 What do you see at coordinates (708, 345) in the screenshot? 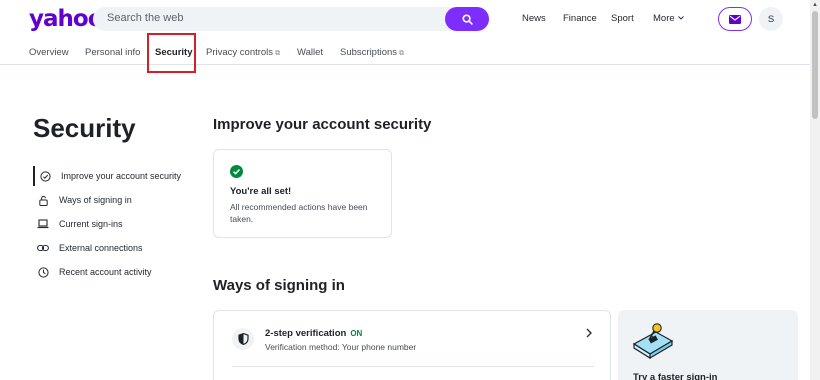
I see `promo-card: Try a faster sign-in` at bounding box center [708, 345].